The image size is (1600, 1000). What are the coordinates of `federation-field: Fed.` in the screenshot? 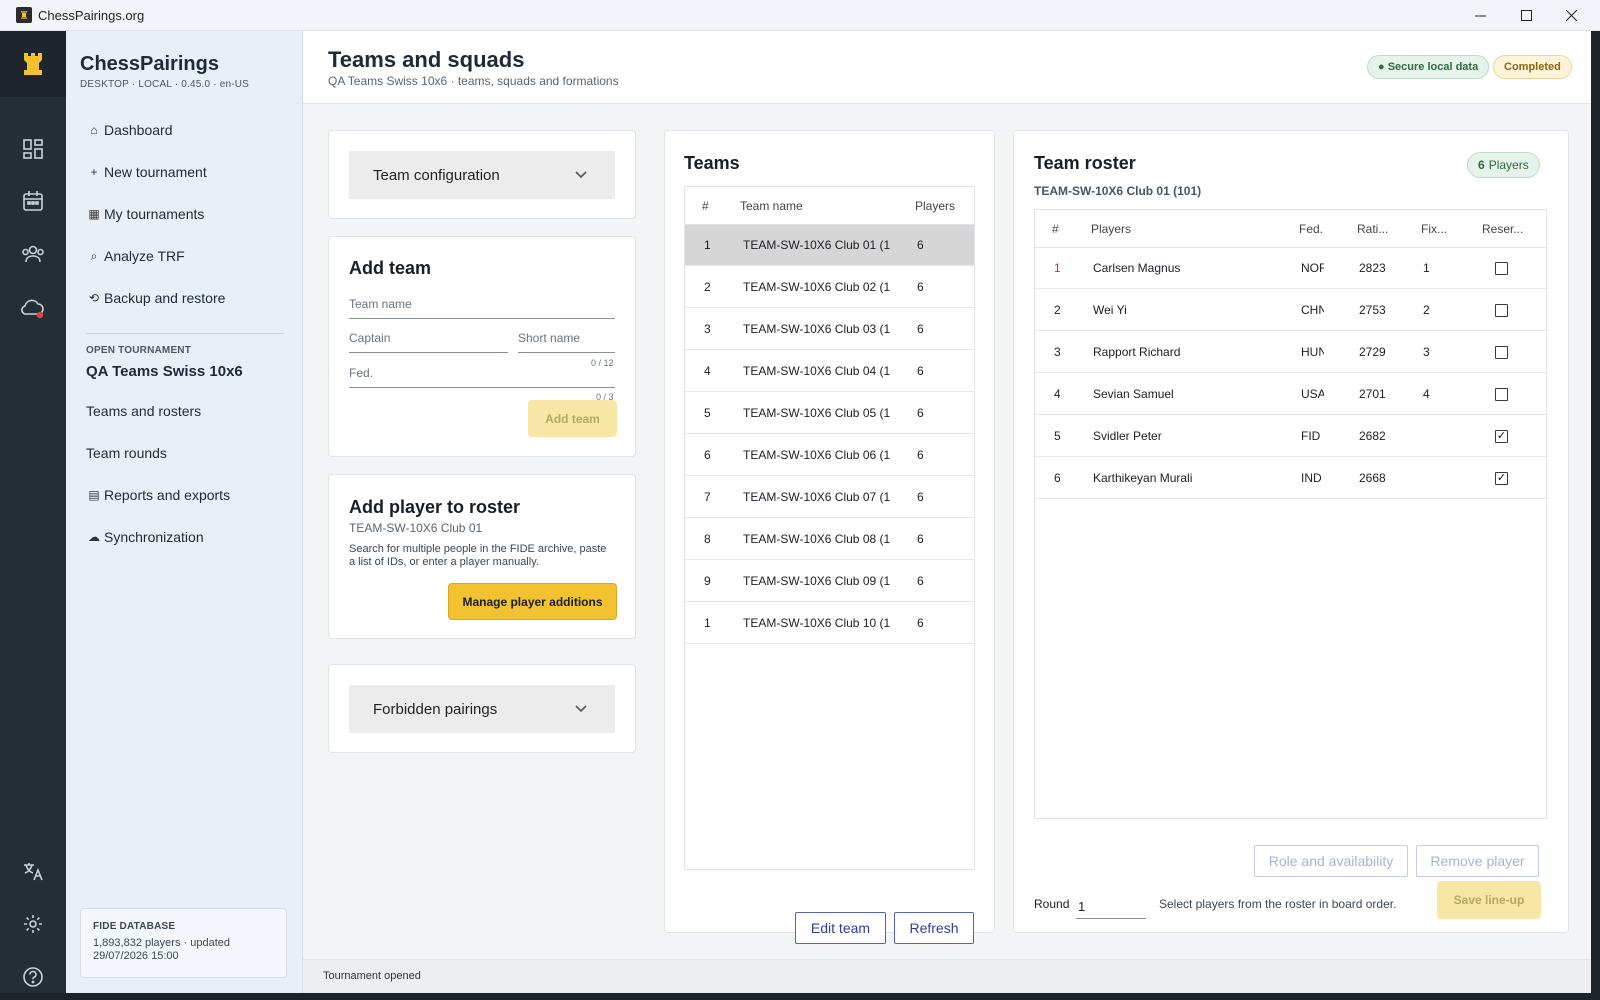 It's located at (482, 377).